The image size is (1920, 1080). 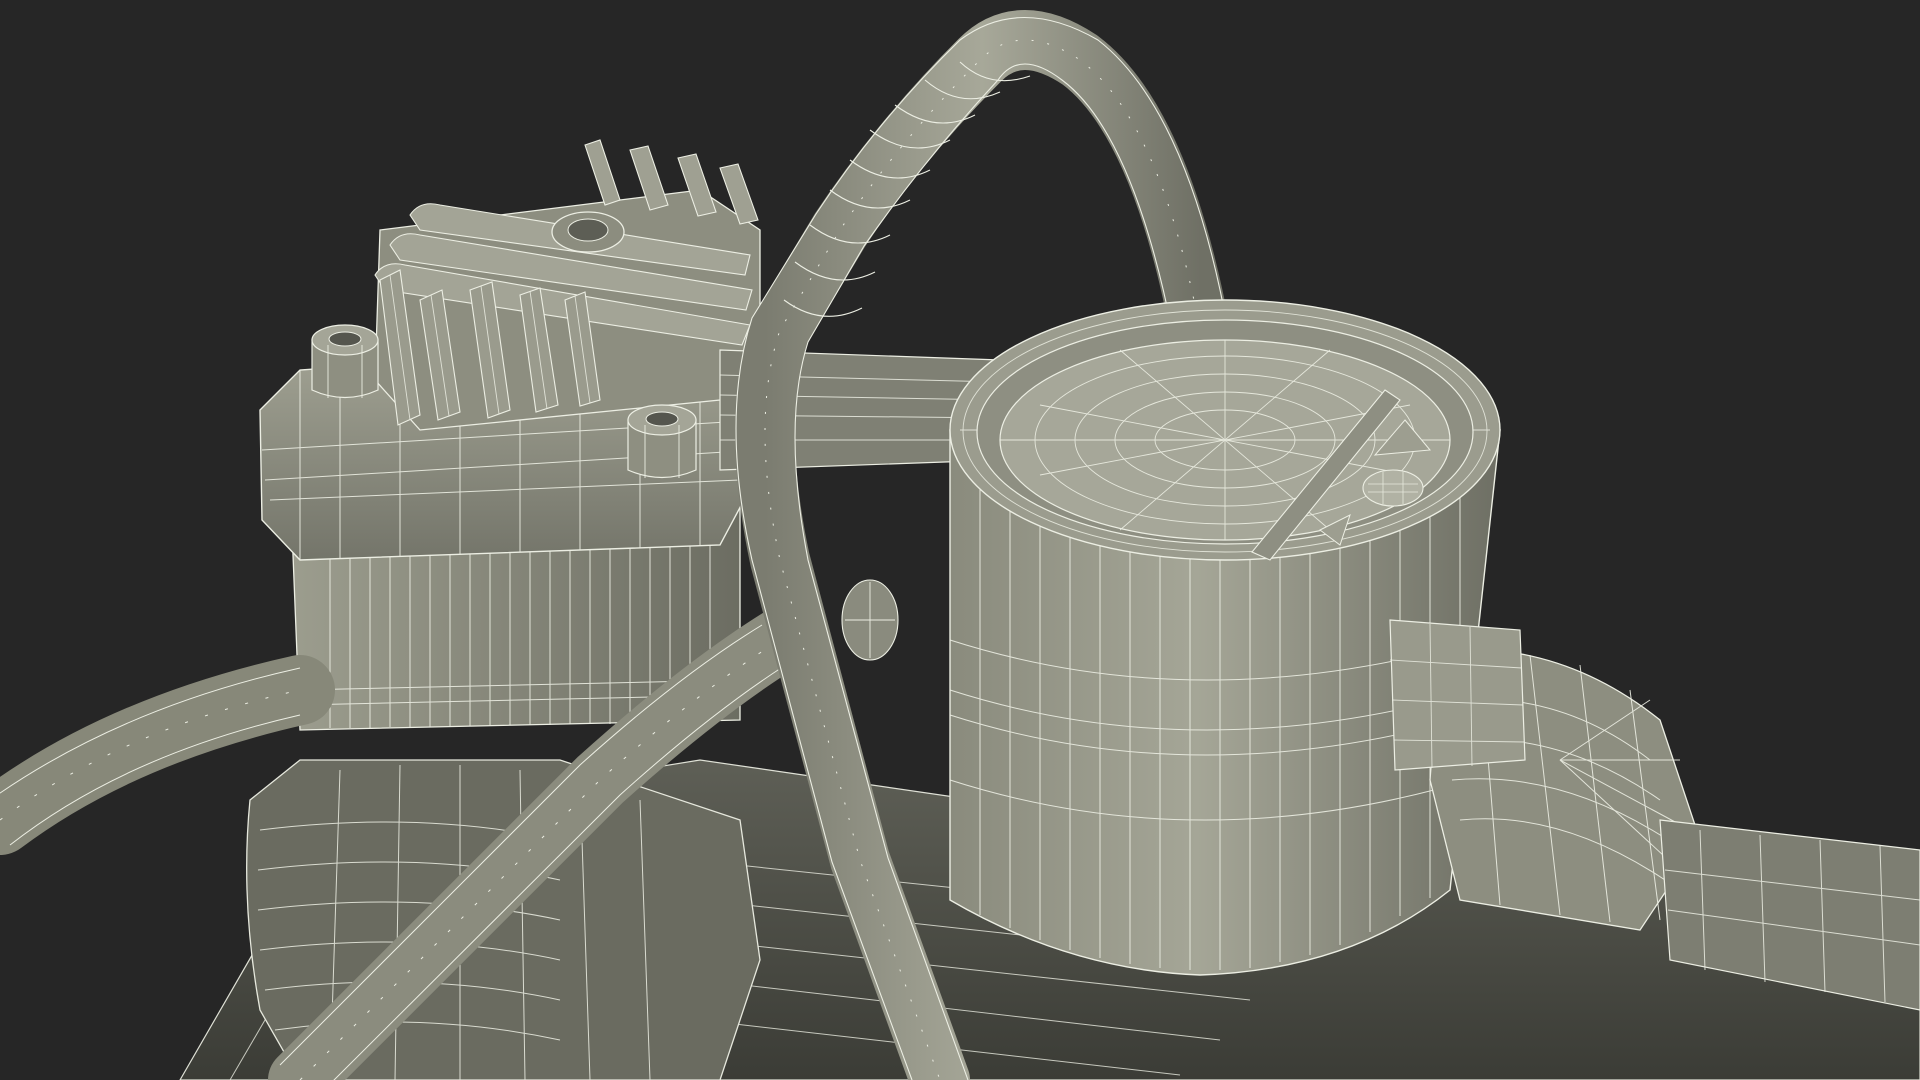 What do you see at coordinates (870, 620) in the screenshot?
I see `side-cap` at bounding box center [870, 620].